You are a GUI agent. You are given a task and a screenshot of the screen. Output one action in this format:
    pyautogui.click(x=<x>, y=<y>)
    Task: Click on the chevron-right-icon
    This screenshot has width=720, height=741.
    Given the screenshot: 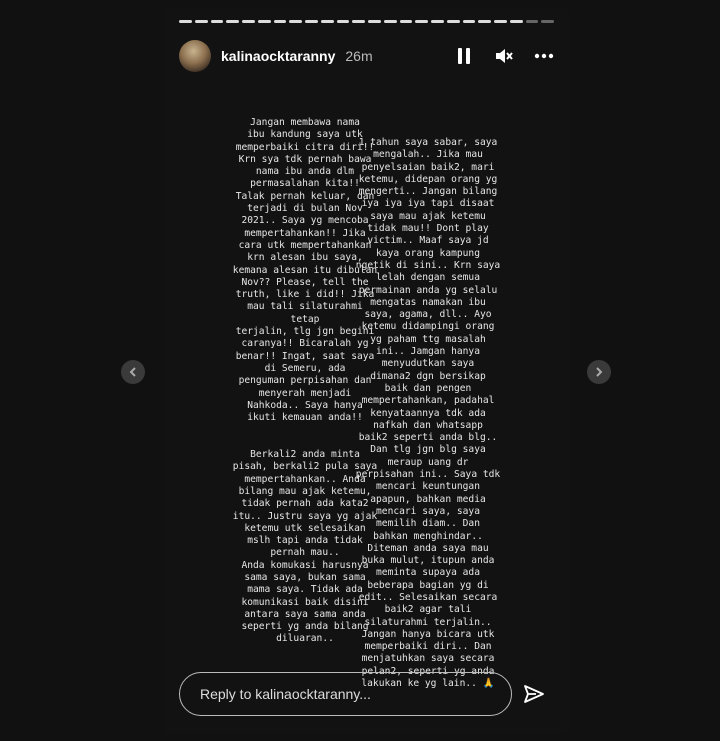 What is the action you would take?
    pyautogui.click(x=599, y=372)
    